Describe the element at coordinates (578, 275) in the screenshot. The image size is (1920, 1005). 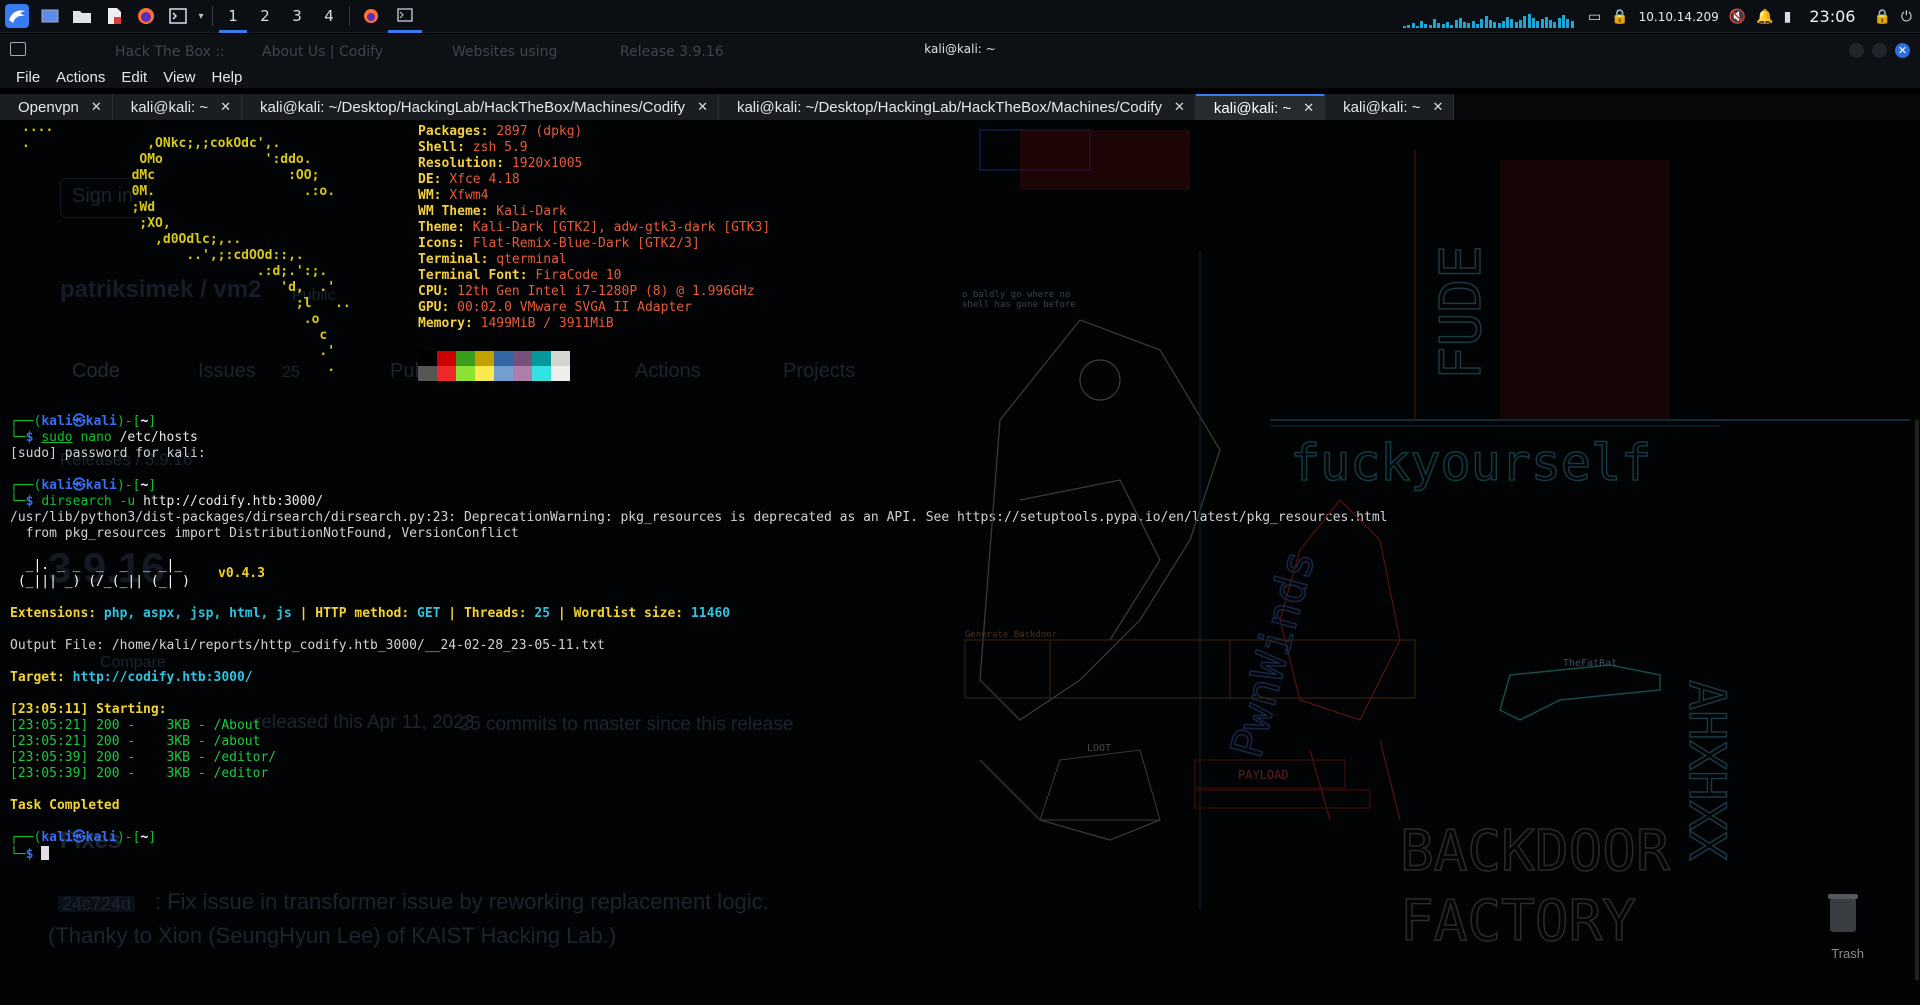
I see `neofetch-value: FiraCode 10` at that location.